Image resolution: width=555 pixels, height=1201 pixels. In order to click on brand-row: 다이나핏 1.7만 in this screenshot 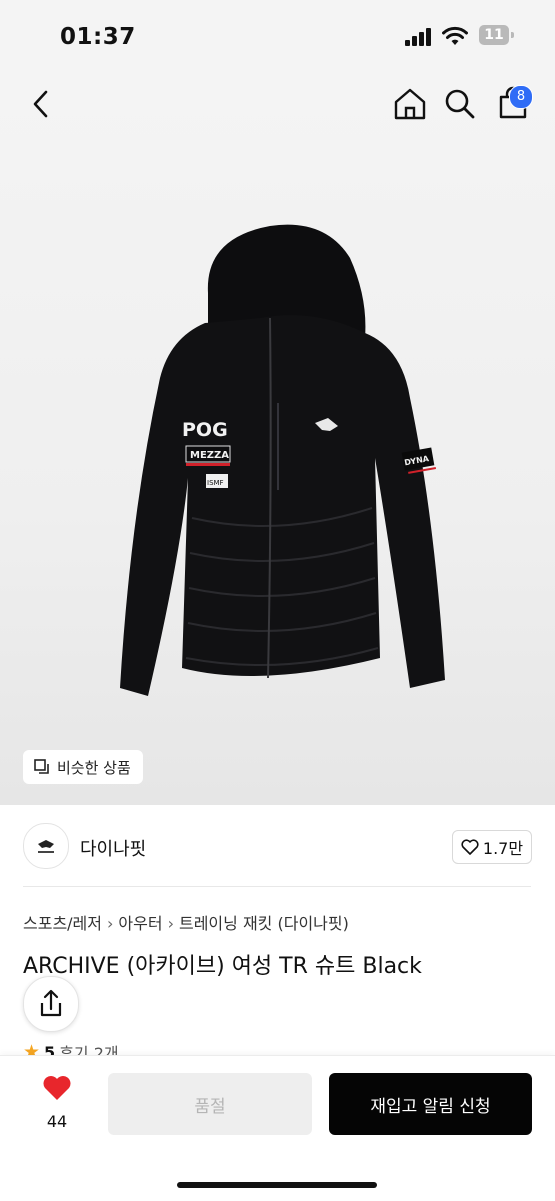, I will do `click(277, 846)`.